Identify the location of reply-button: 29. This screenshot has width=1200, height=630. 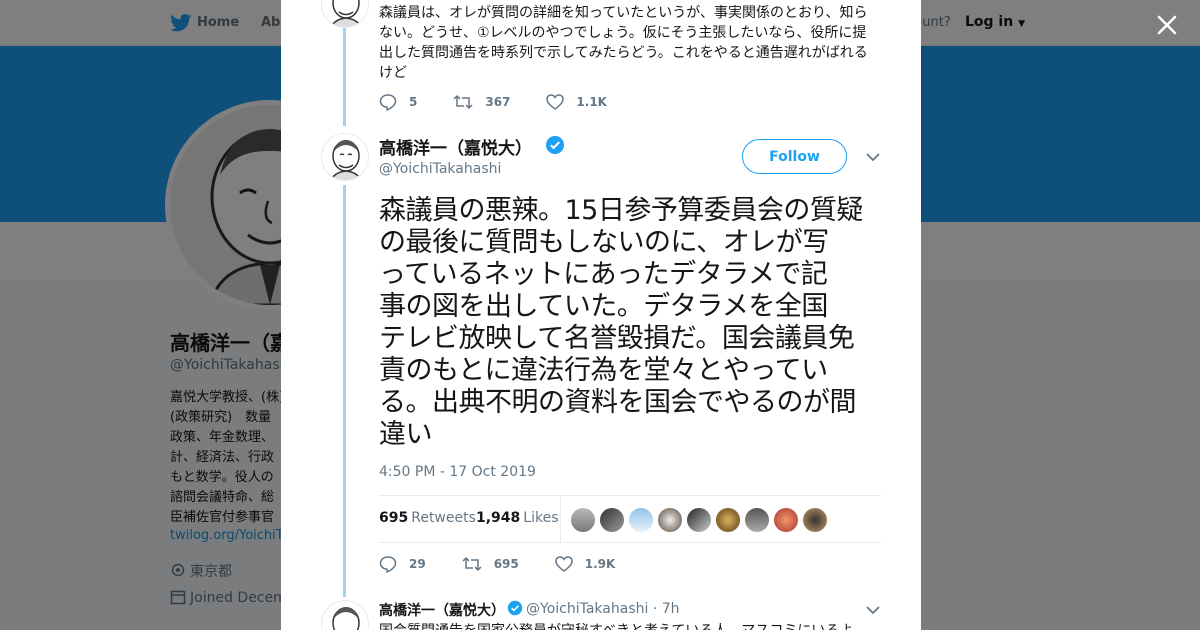
(402, 564).